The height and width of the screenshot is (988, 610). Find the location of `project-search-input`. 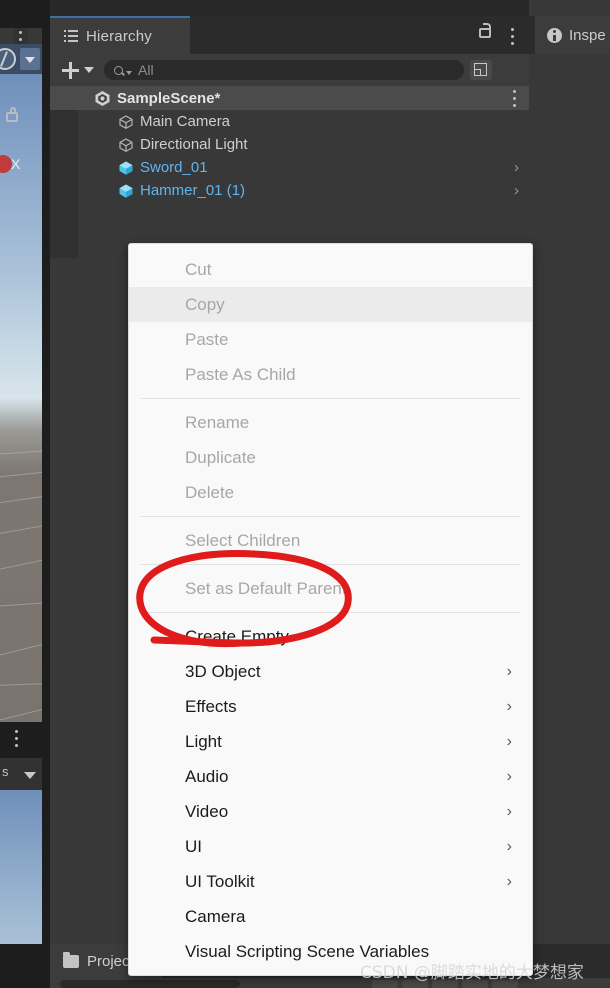

project-search-input is located at coordinates (150, 984).